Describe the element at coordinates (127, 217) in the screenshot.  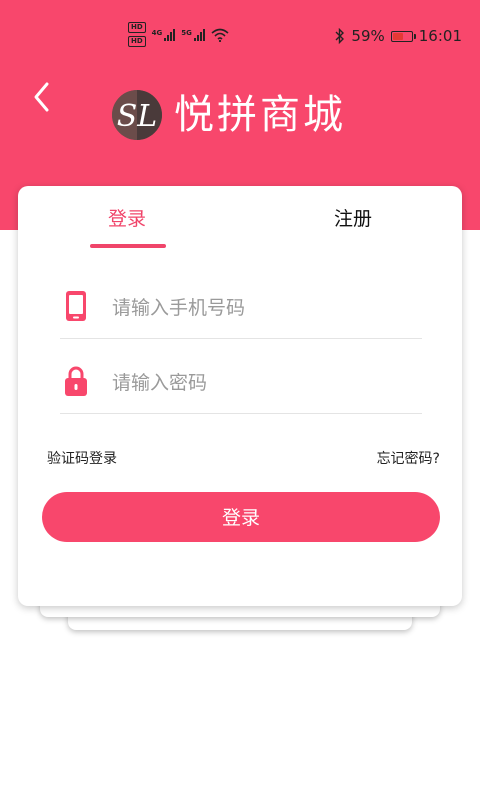
I see `tab-login: 登录` at that location.